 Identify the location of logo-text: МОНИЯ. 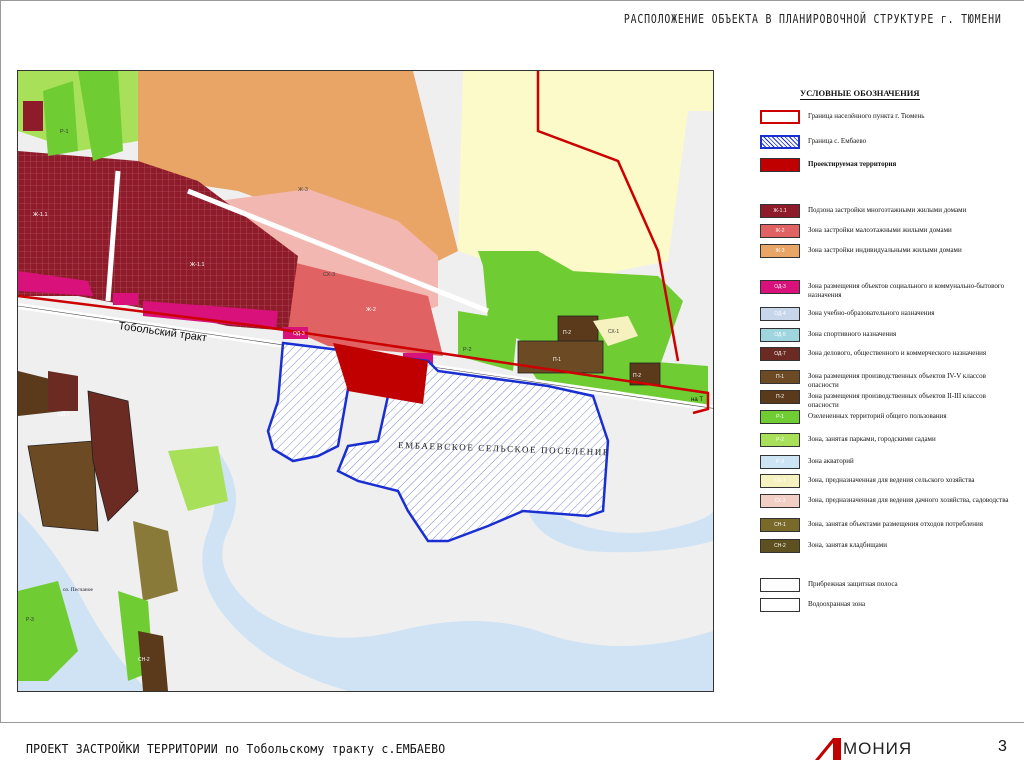
(878, 748).